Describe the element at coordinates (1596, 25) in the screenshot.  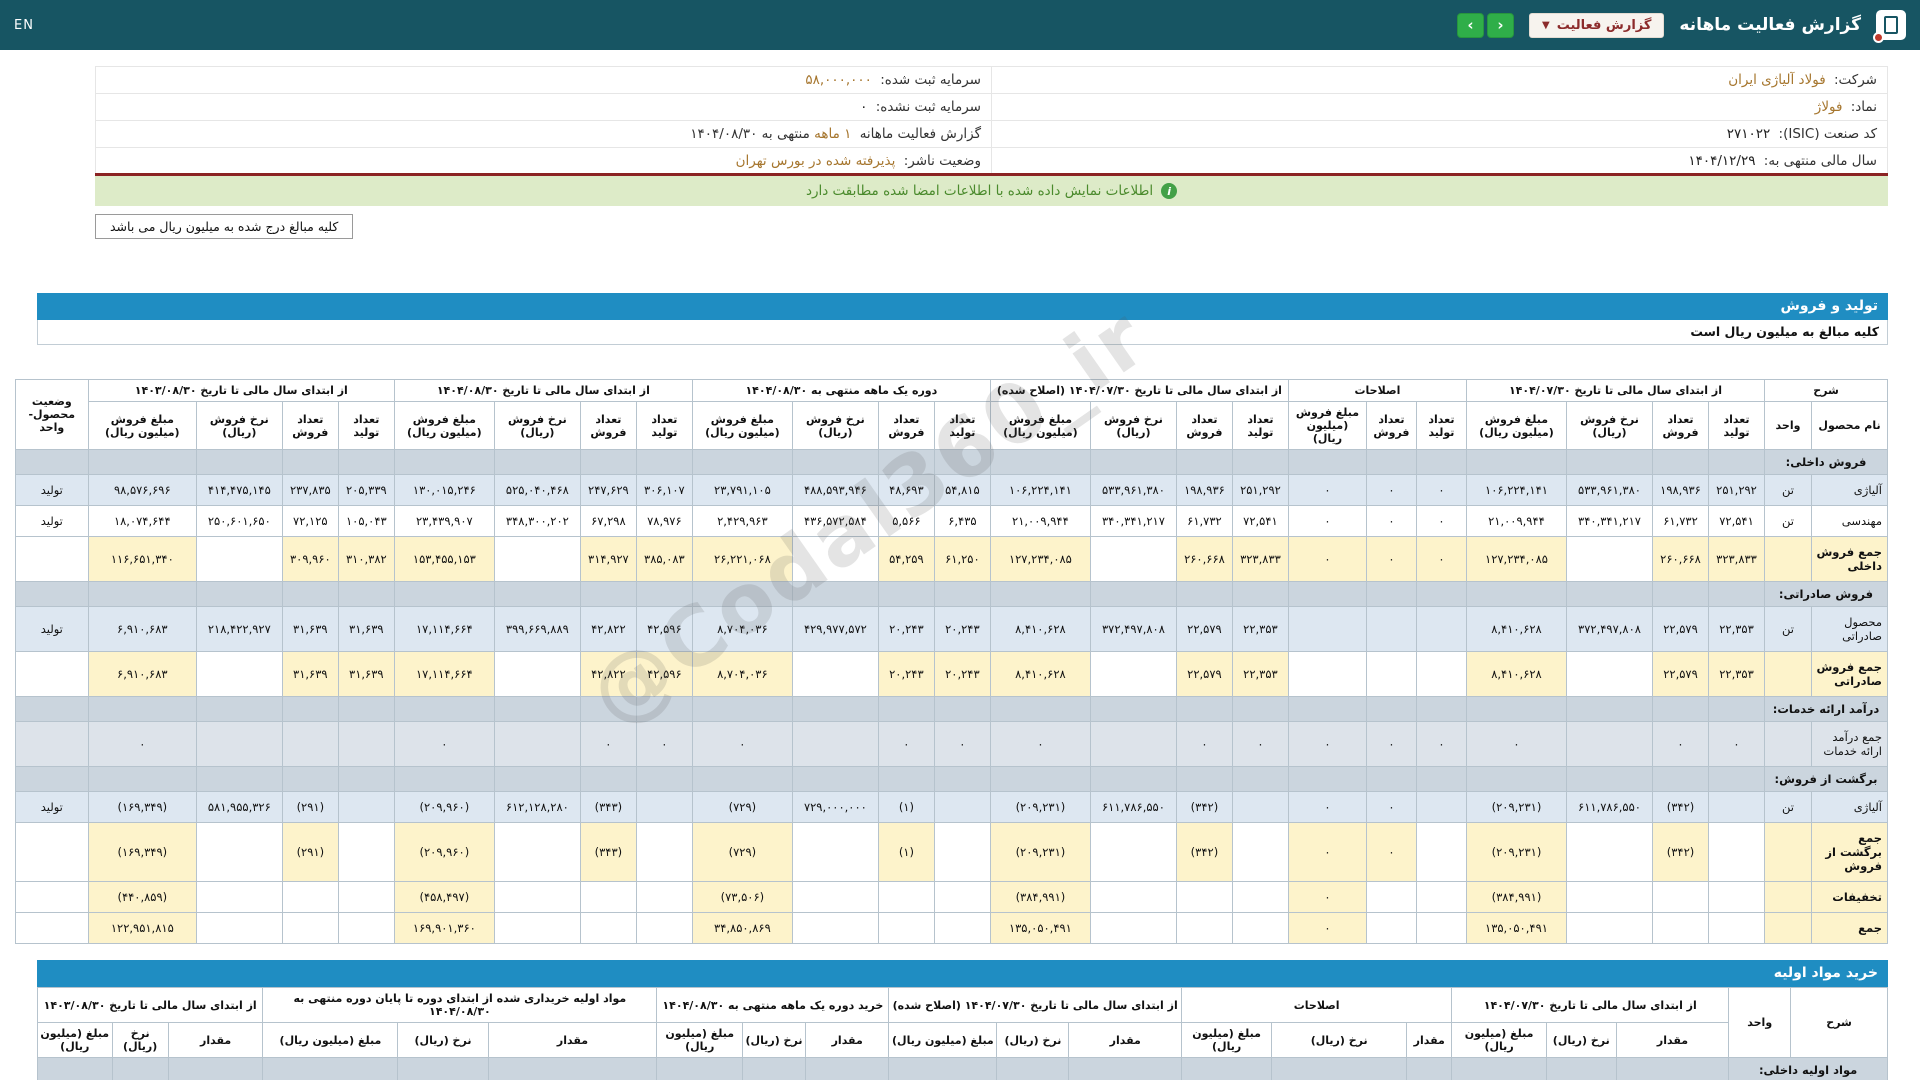
I see `report-type-dropdown: گزارش فعالیت ▼` at that location.